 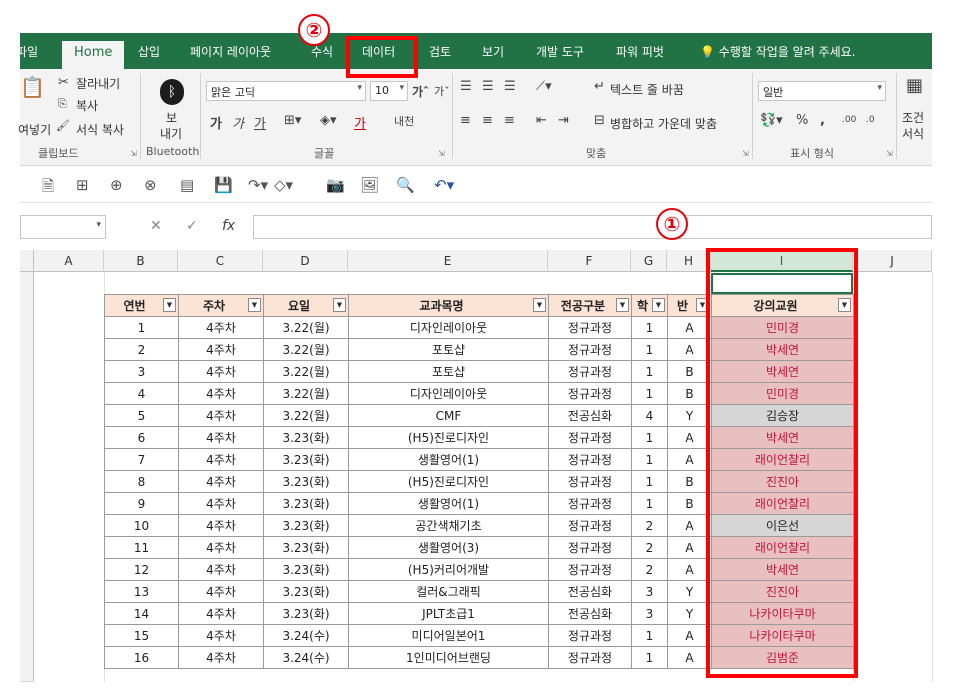 I want to click on save-icon: 💾, so click(x=223, y=185).